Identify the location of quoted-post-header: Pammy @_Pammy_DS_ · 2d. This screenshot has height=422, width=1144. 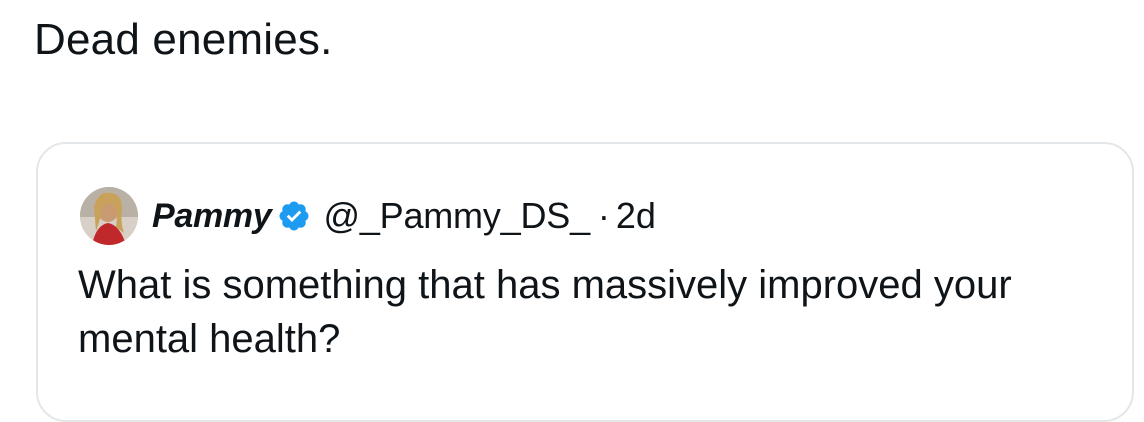
(368, 216).